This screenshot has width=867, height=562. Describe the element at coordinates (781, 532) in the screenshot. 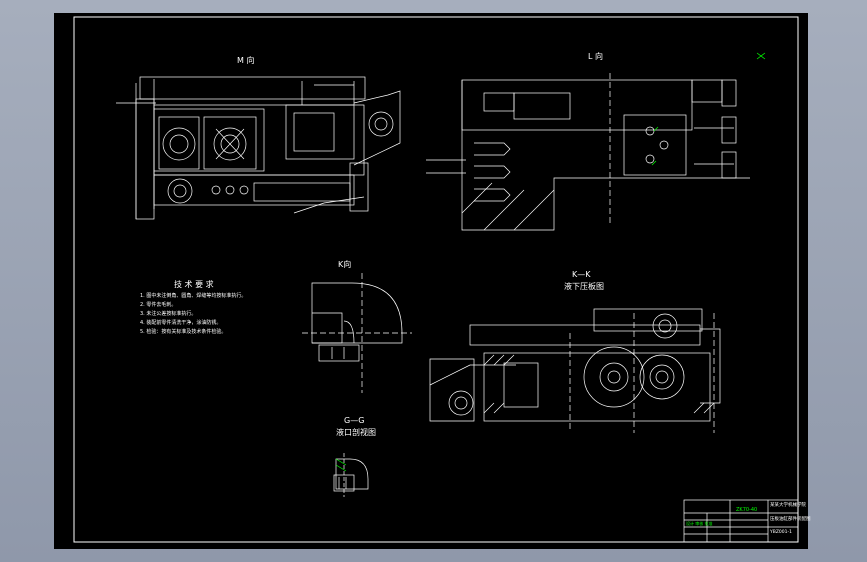

I see `title-block-drawing-no: YBZ001-1` at that location.